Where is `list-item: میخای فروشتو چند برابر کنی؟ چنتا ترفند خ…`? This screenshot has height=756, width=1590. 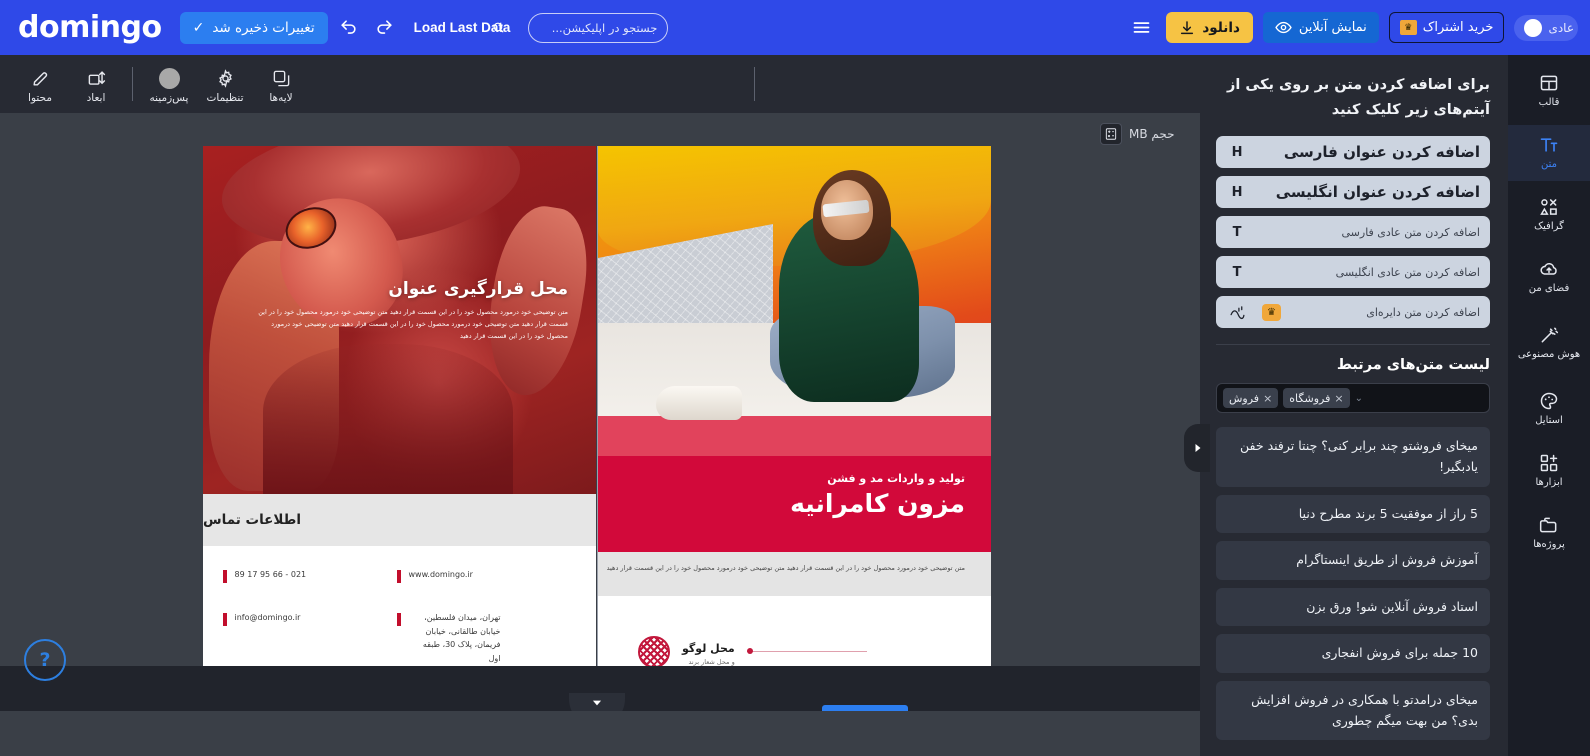 list-item: میخای فروشتو چند برابر کنی؟ چنتا ترفند خ… is located at coordinates (1353, 457).